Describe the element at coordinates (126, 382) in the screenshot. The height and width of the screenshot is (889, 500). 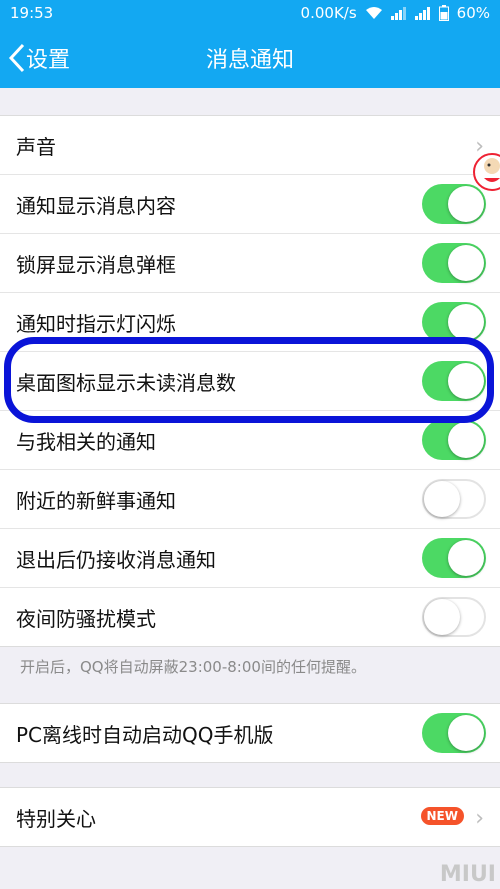
I see `setting-label: 桌面图标显示未读消息数` at that location.